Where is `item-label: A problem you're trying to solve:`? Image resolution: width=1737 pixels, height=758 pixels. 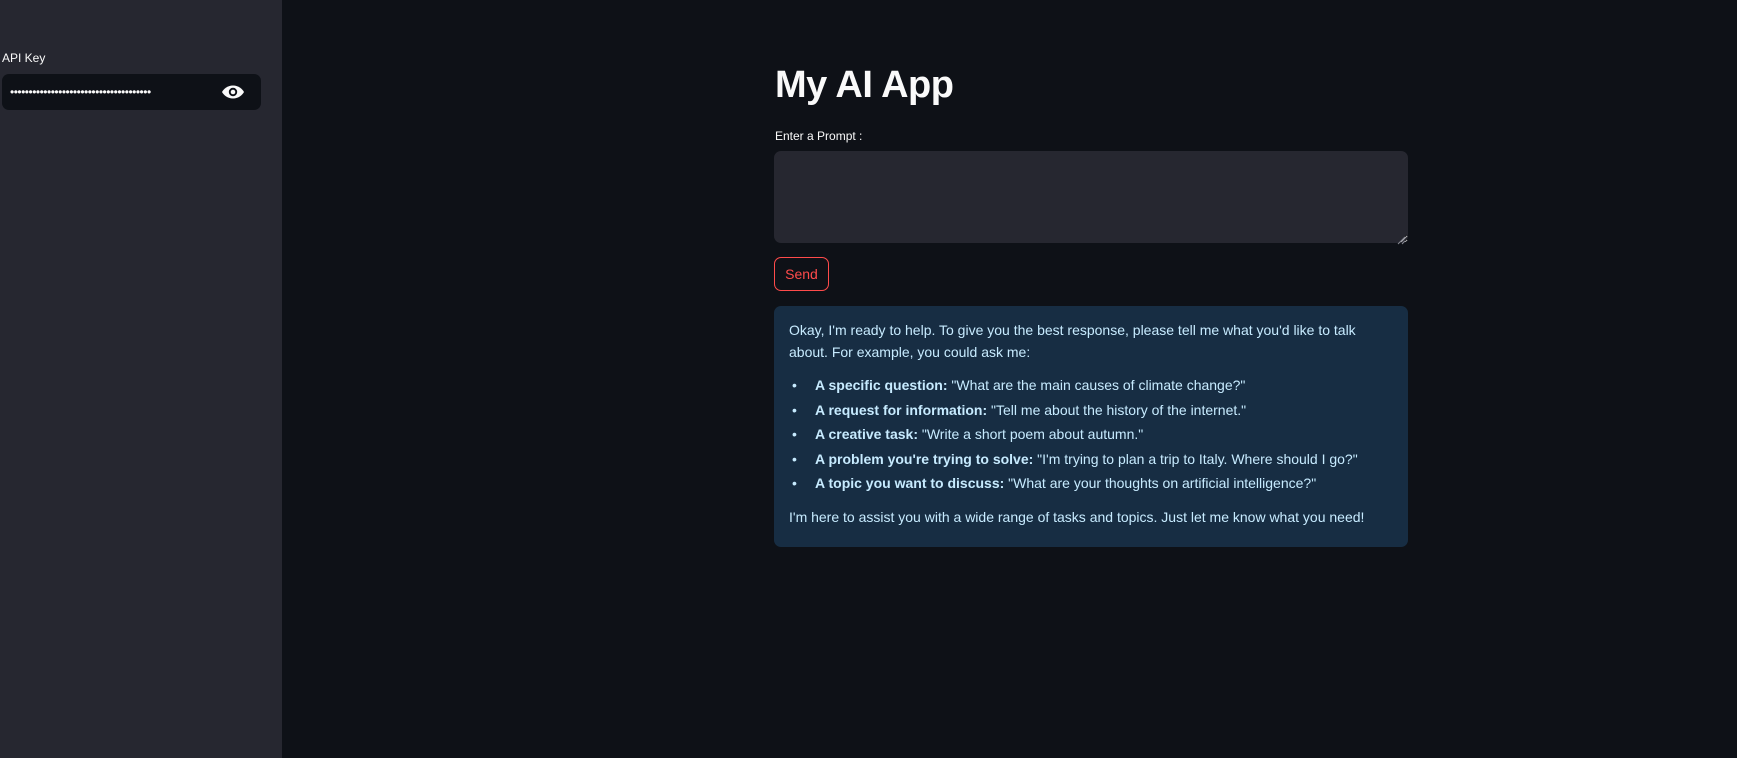 item-label: A problem you're trying to solve: is located at coordinates (924, 458).